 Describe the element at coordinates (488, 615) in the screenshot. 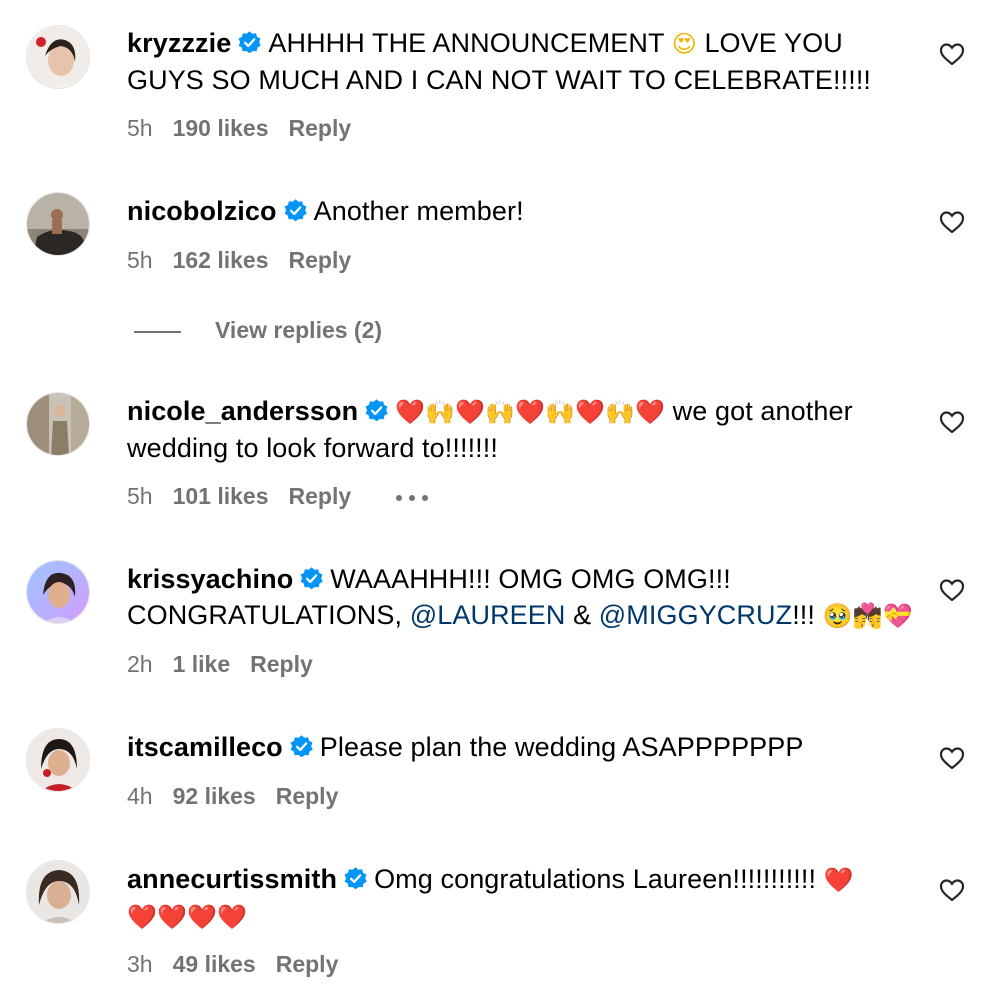

I see `mention-link: @LAUREEN` at that location.